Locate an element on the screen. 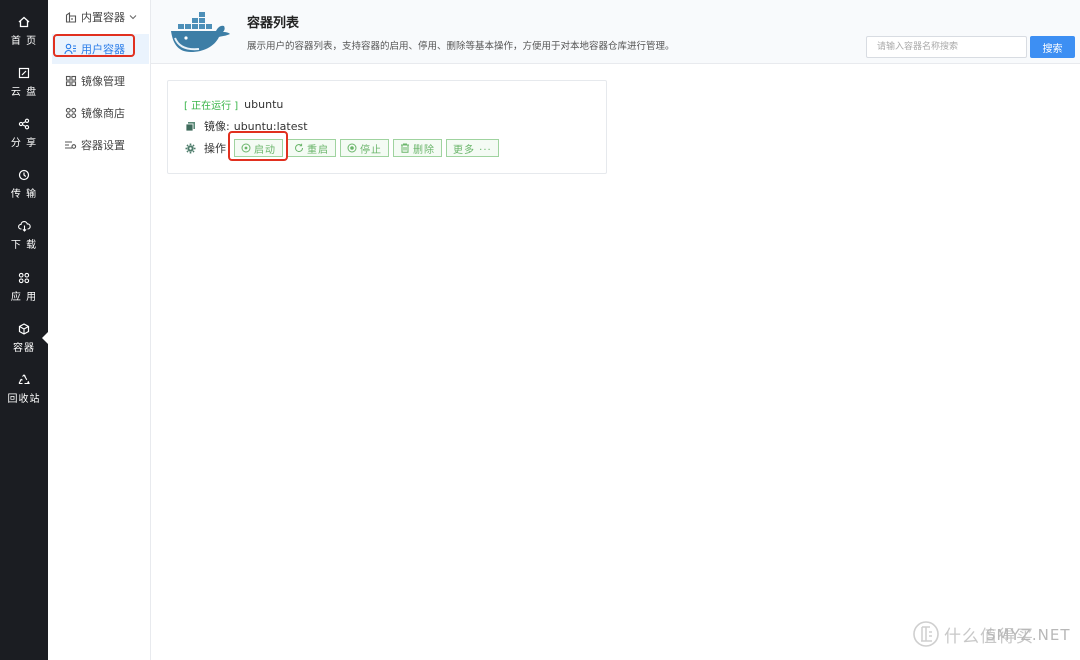 The width and height of the screenshot is (1080, 660). settings-icon is located at coordinates (70, 145).